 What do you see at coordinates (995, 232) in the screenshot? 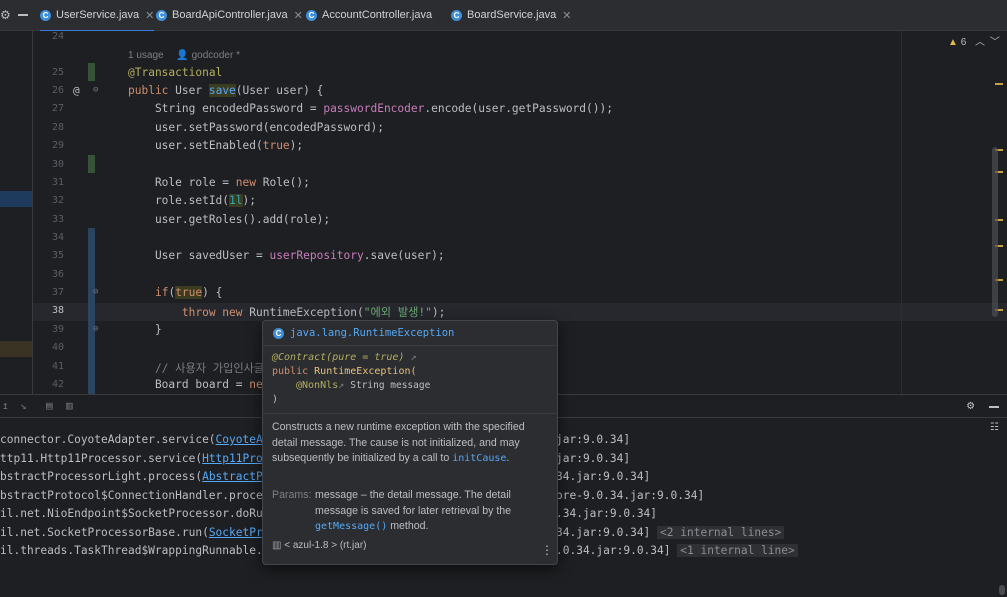
I see `editor-scrollbar` at bounding box center [995, 232].